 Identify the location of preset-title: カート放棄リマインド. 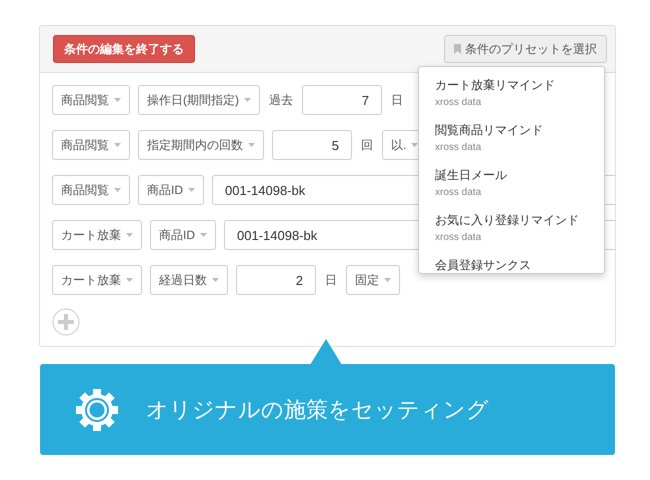
(495, 85).